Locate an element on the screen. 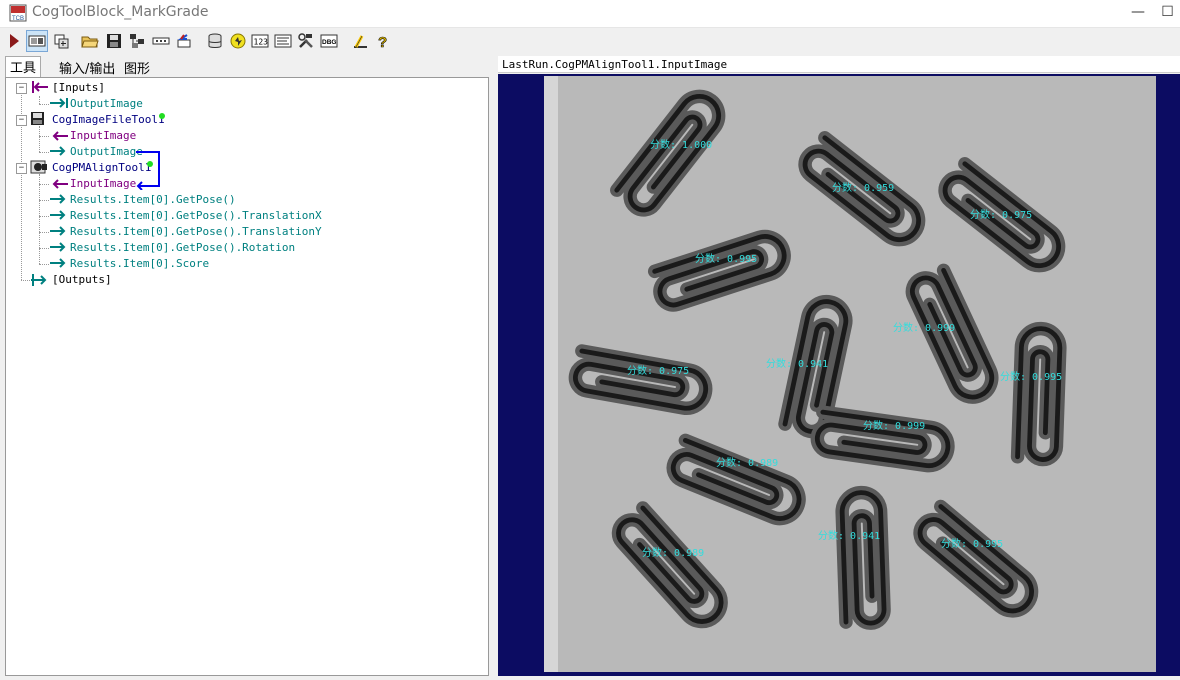  file-tool-output-image: OutputImage is located at coordinates (106, 152).